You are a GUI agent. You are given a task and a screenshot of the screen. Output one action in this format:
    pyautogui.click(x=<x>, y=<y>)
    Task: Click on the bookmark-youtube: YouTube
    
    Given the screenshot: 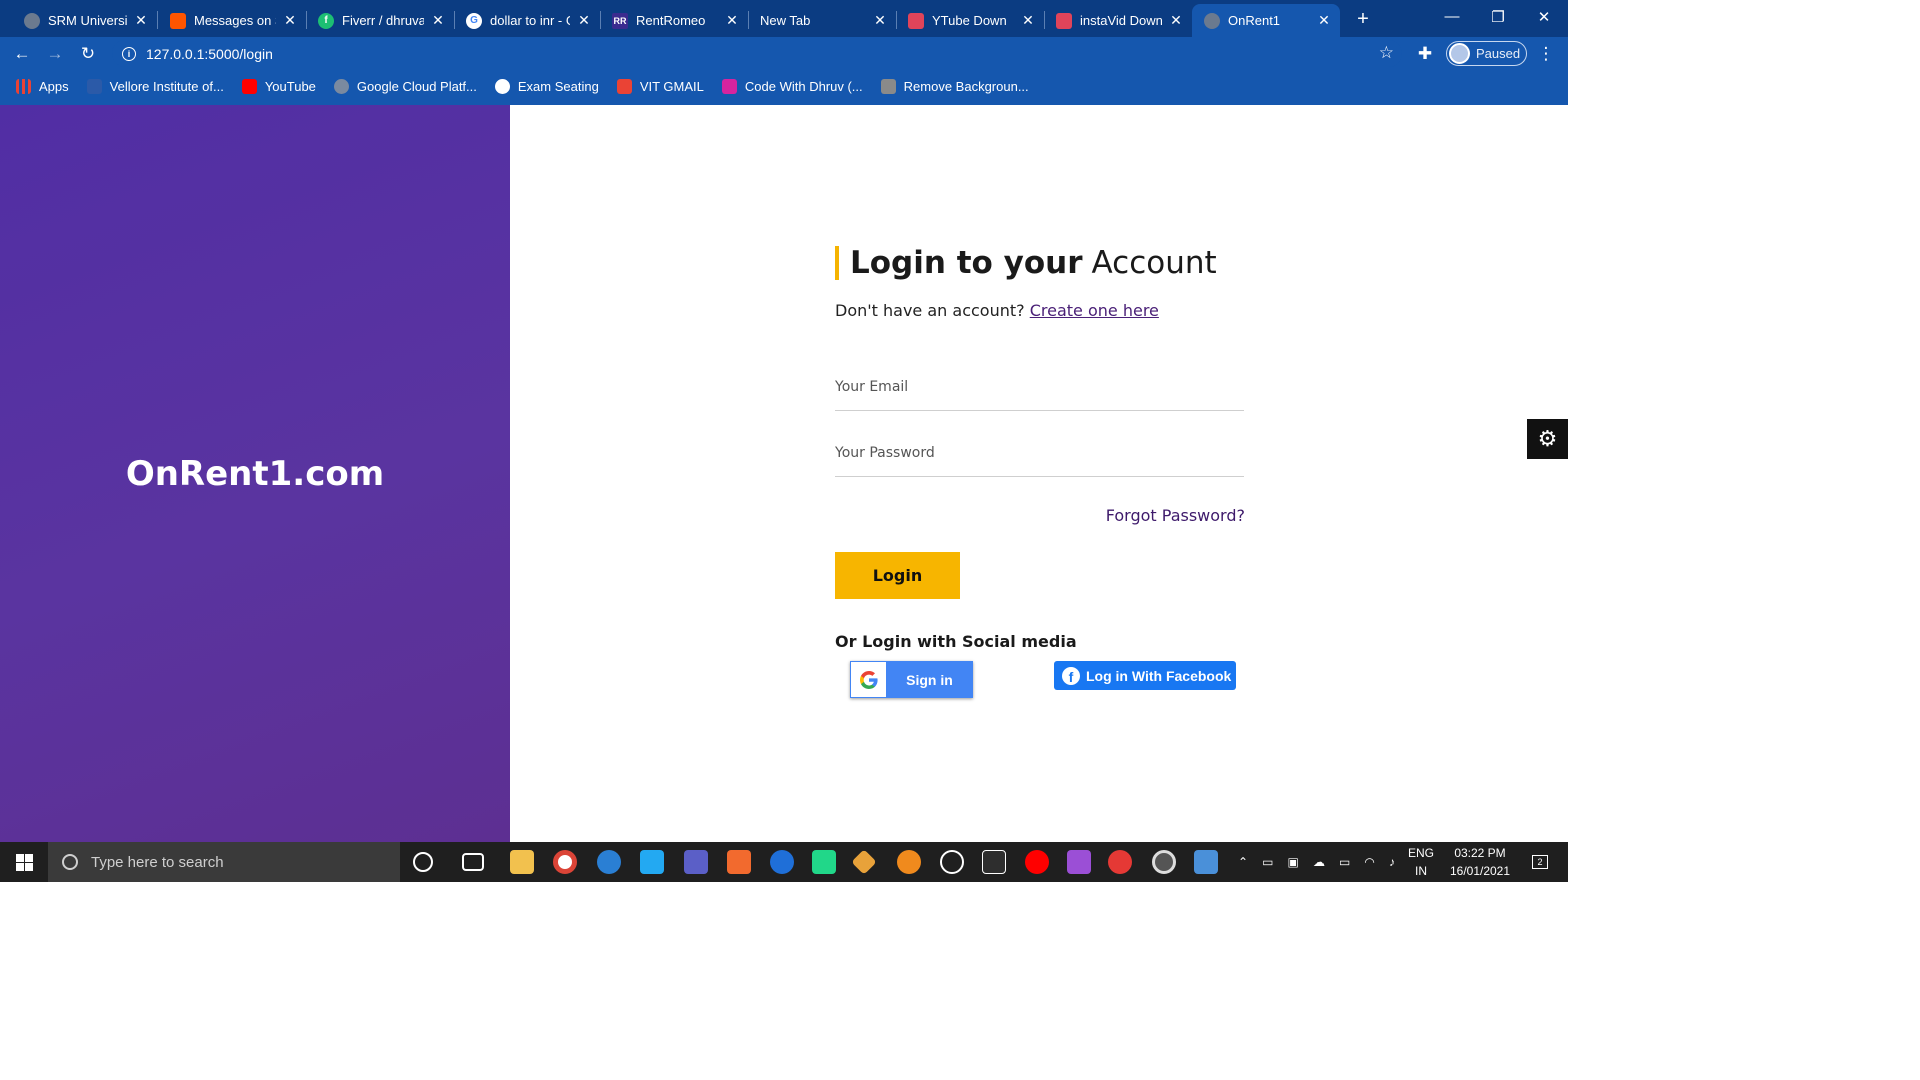 What is the action you would take?
    pyautogui.click(x=278, y=86)
    